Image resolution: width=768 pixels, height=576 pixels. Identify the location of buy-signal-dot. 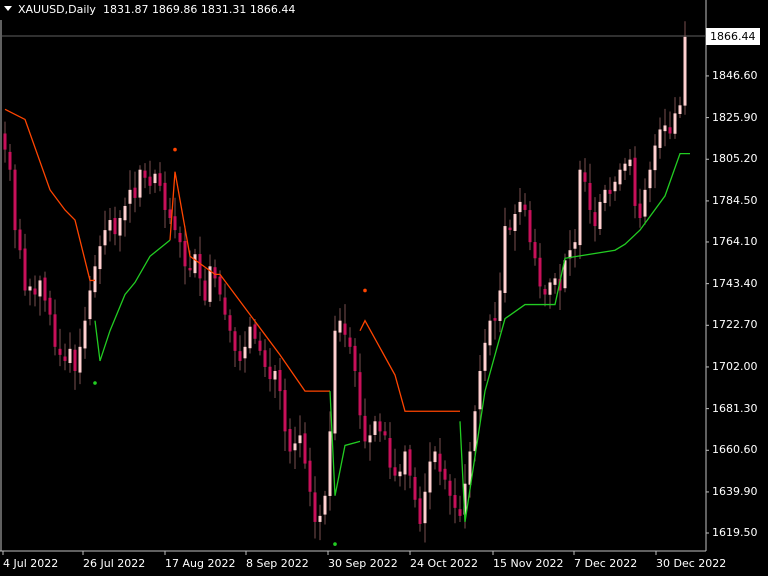
(335, 544).